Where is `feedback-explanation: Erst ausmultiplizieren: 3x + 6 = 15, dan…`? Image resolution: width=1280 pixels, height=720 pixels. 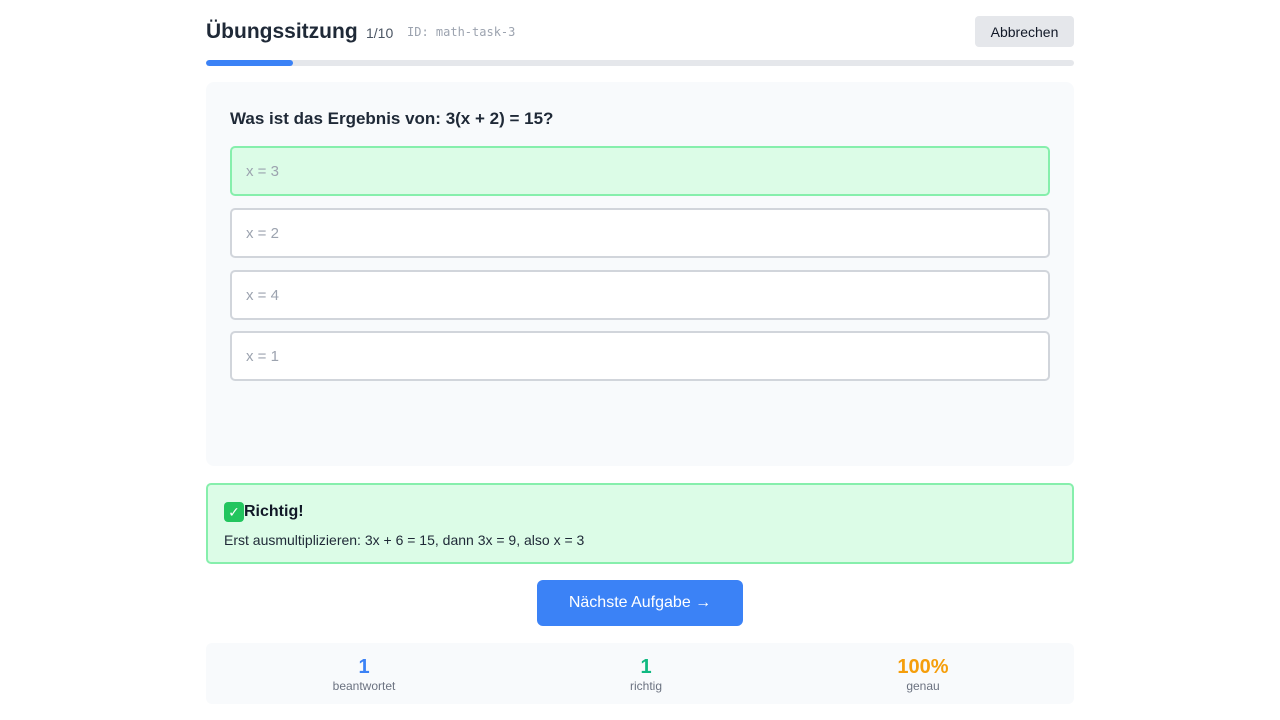 feedback-explanation: Erst ausmultiplizieren: 3x + 6 = 15, dan… is located at coordinates (404, 540).